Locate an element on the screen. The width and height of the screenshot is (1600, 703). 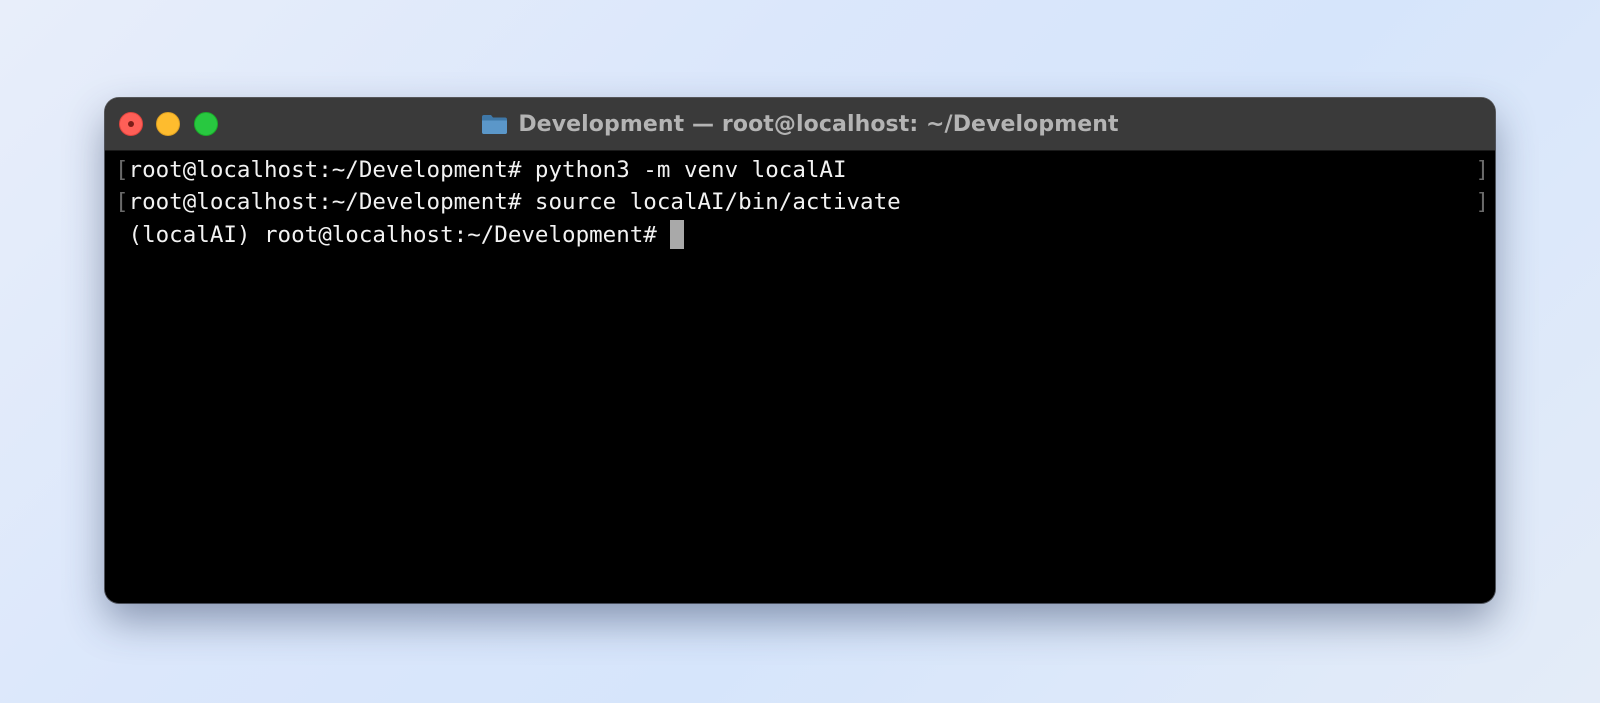
command-input is located at coordinates (664, 235).